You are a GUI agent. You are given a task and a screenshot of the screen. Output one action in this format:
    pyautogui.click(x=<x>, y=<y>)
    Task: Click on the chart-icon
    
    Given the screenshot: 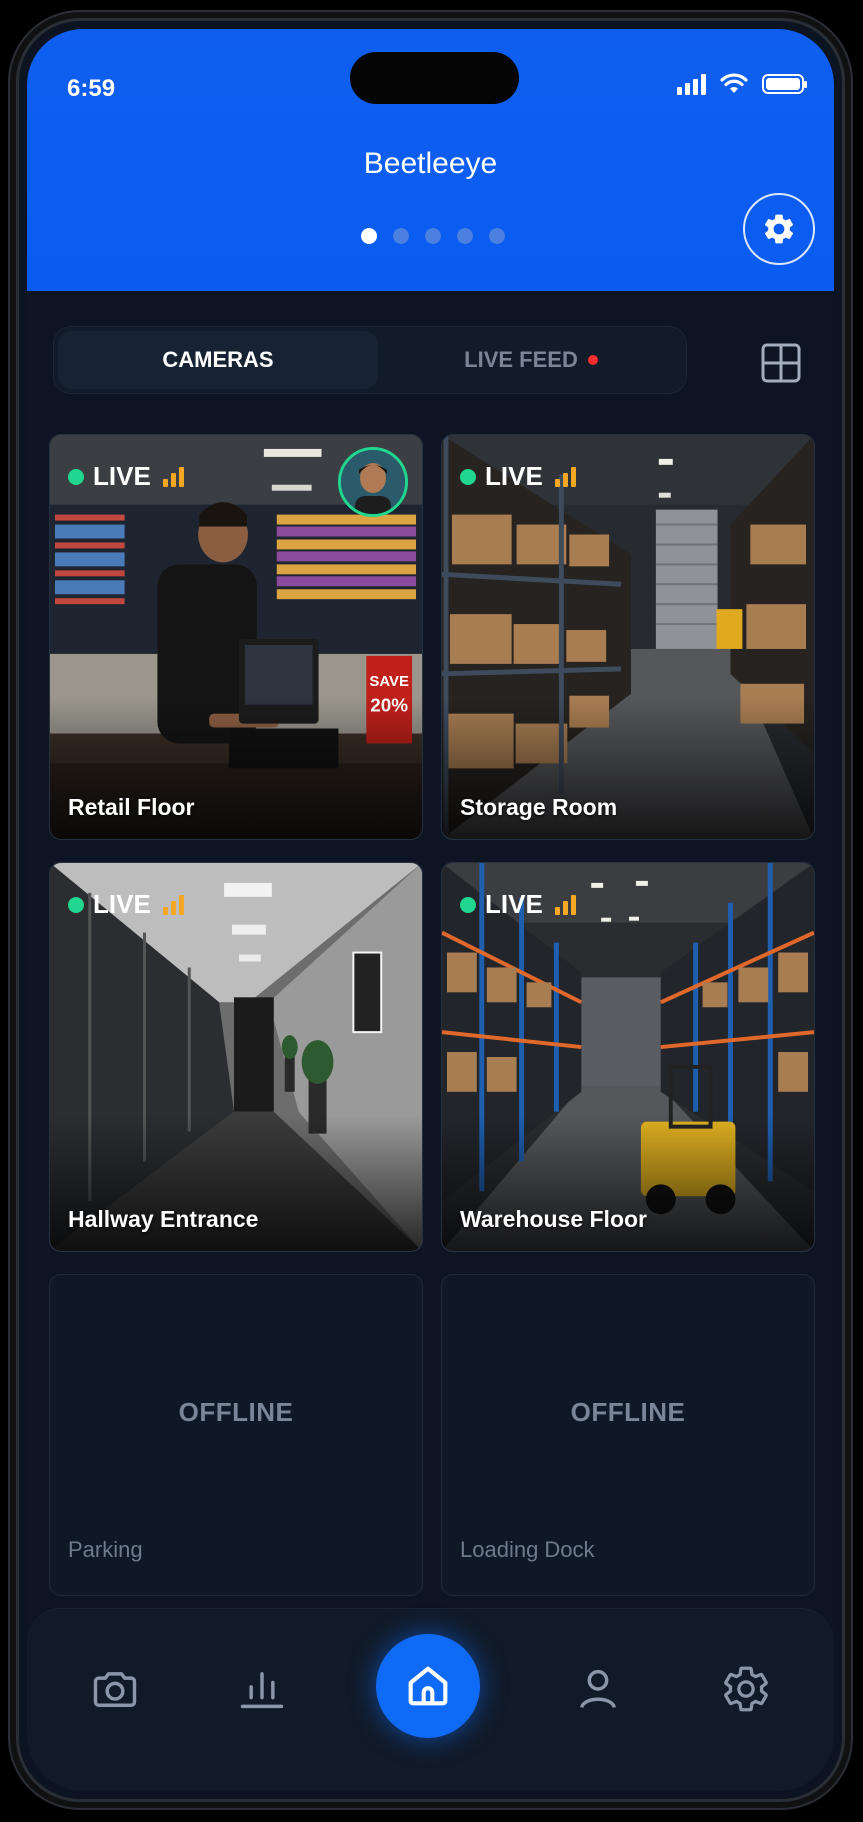 What is the action you would take?
    pyautogui.click(x=262, y=1690)
    